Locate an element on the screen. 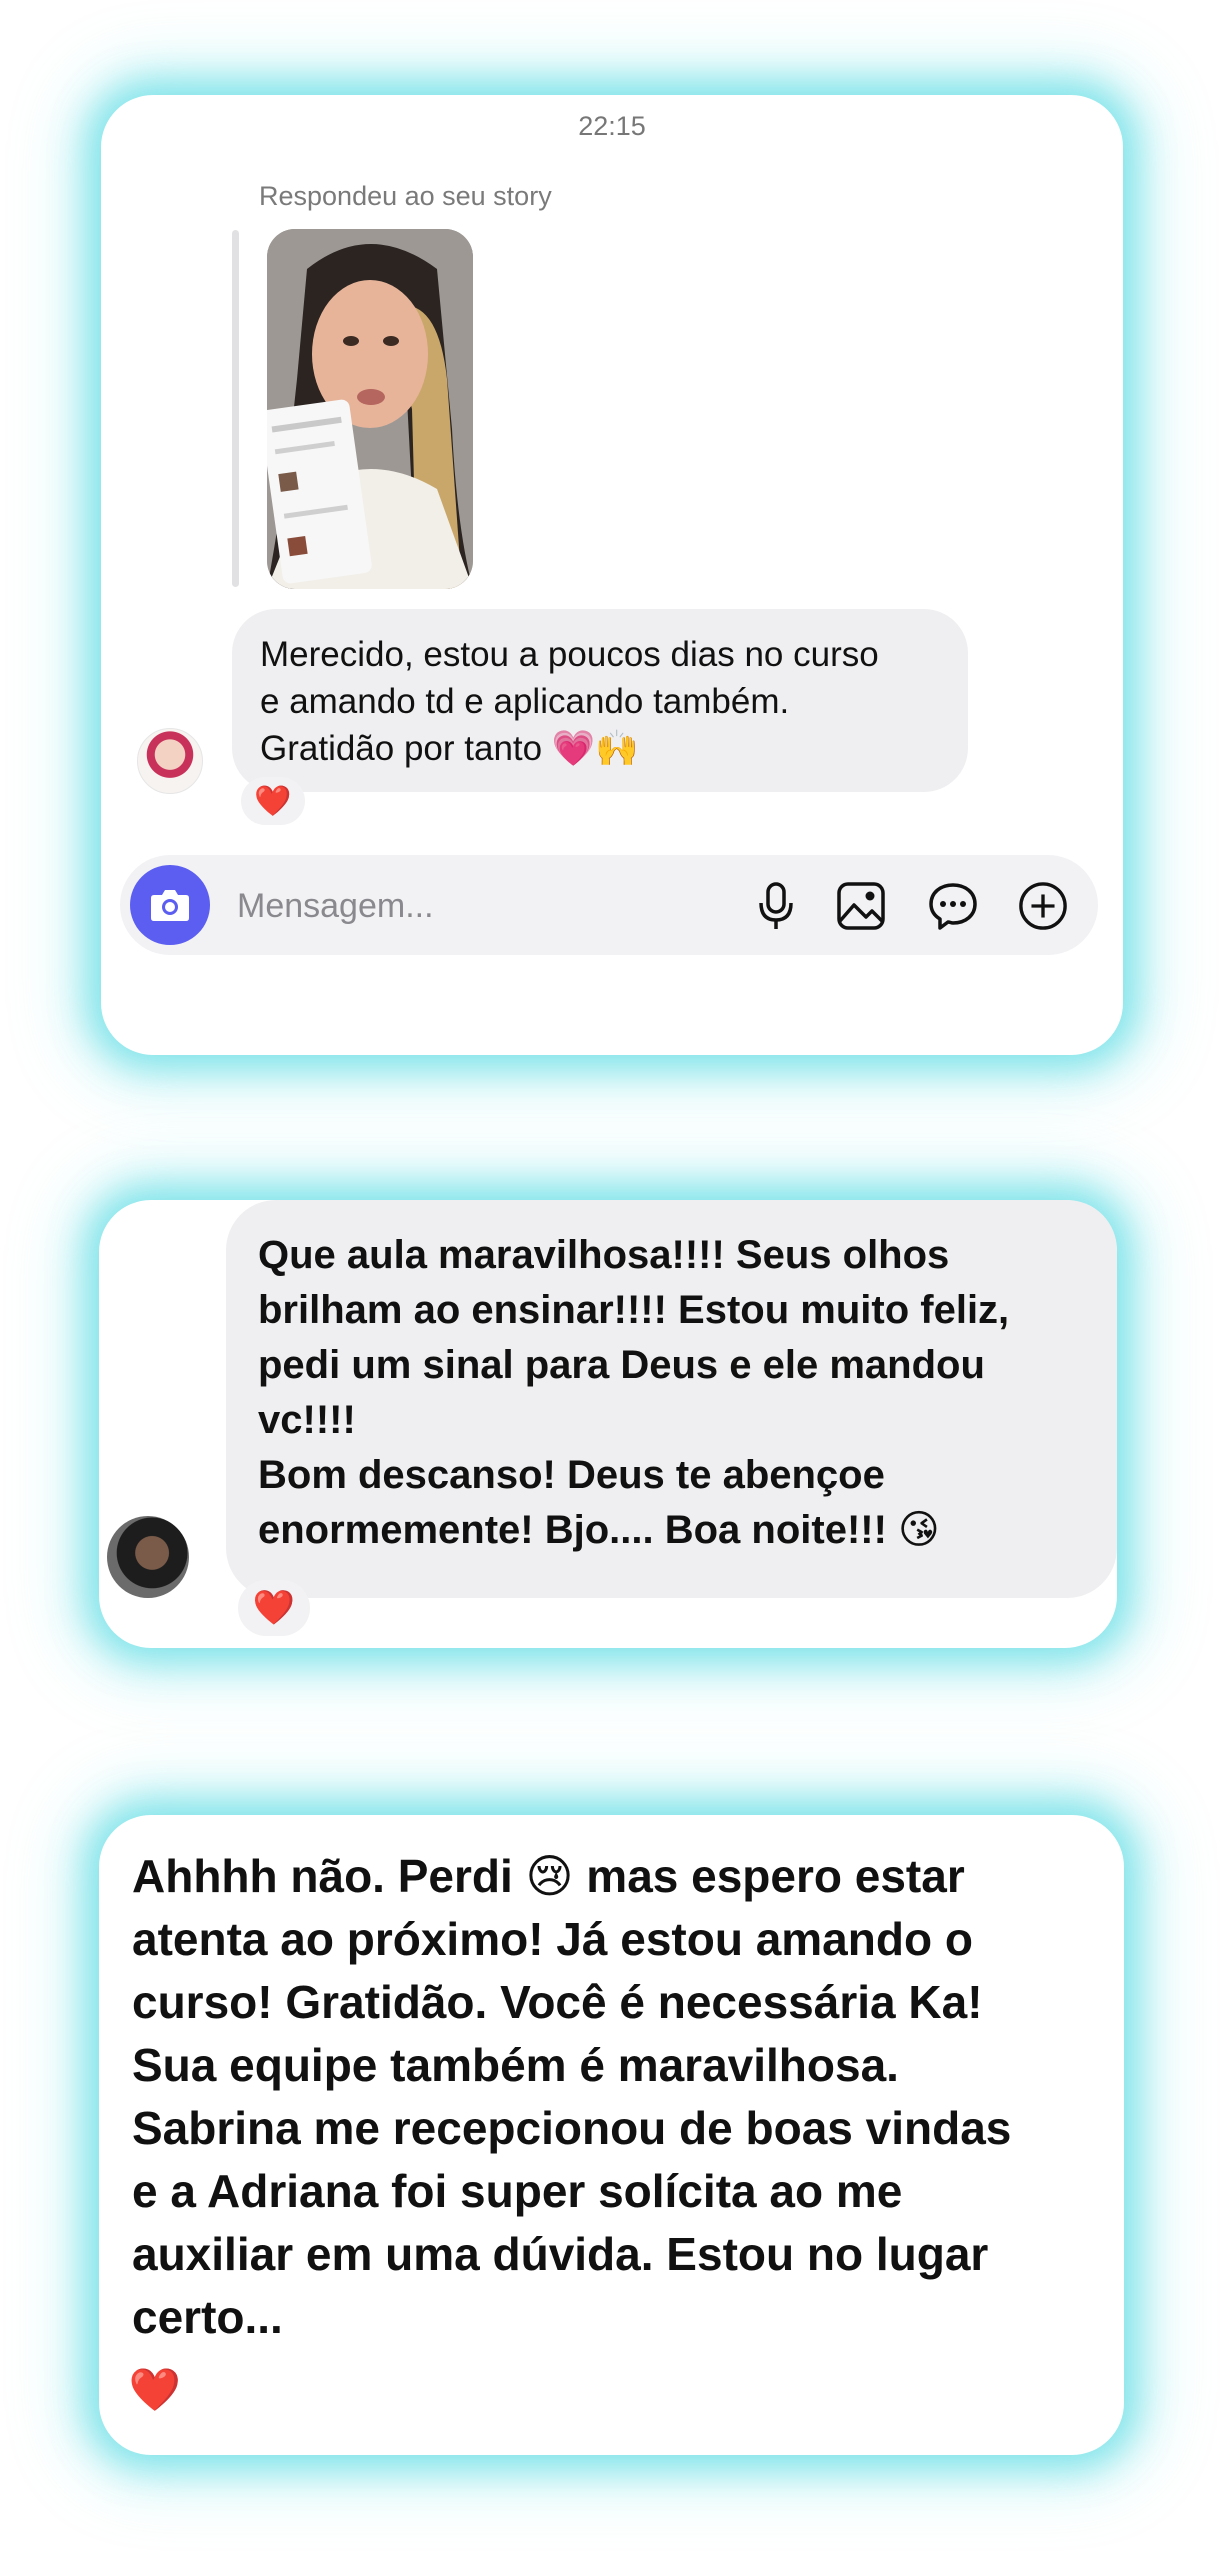 Image resolution: width=1220 pixels, height=2560 pixels. message-line: enormemente! Bjo.... Boa noite!!! 😘 is located at coordinates (599, 1530).